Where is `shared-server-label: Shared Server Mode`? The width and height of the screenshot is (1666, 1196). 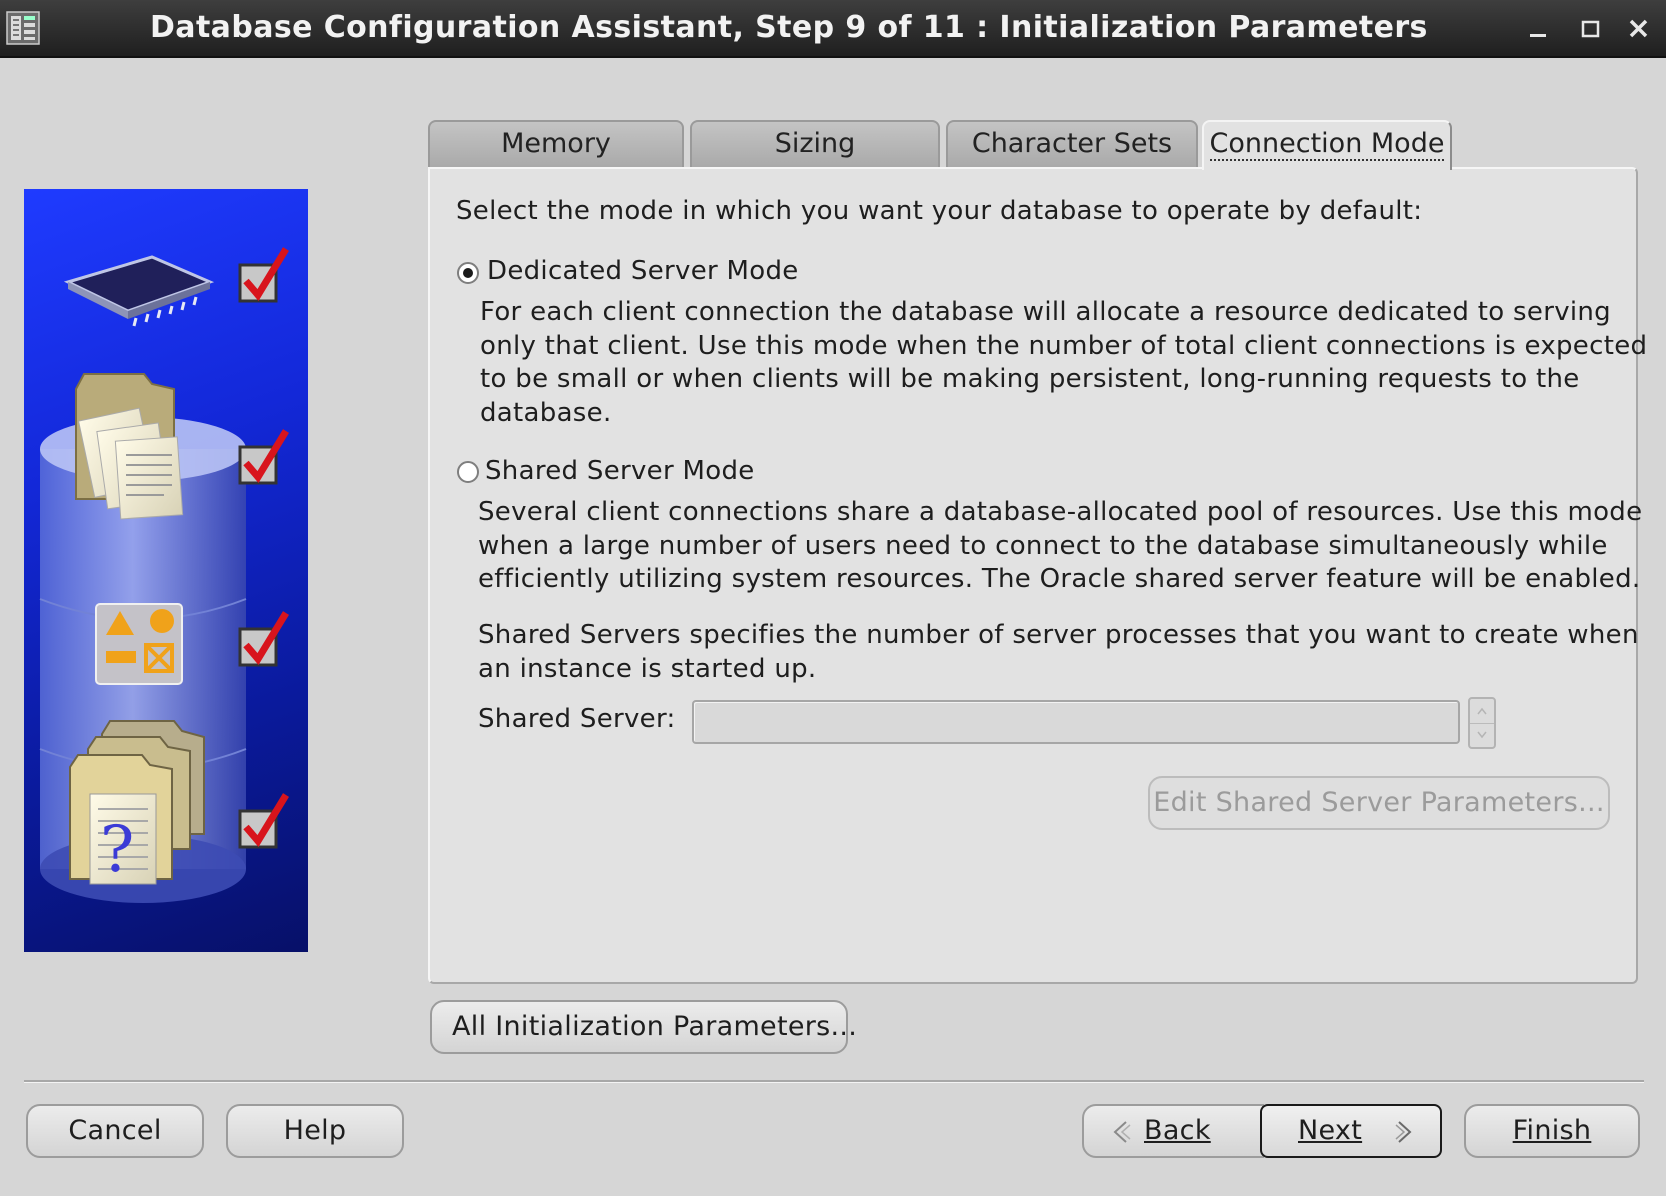
shared-server-label: Shared Server Mode is located at coordinates (620, 471).